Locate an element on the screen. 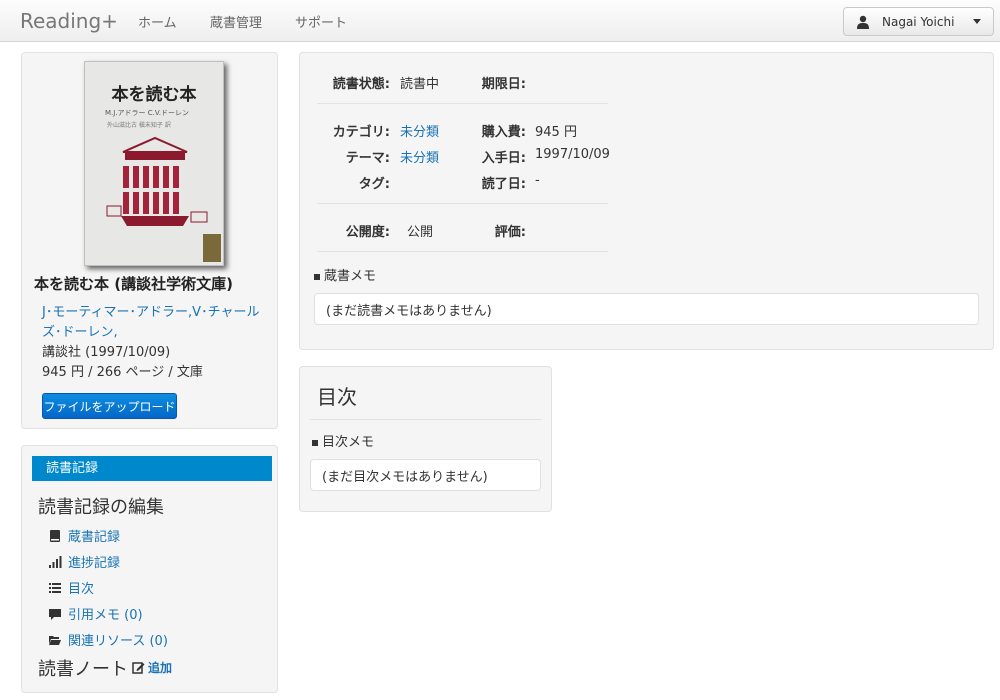 The width and height of the screenshot is (1000, 700). toc-memo-box: (まだ目次メモはありません) is located at coordinates (425, 475).